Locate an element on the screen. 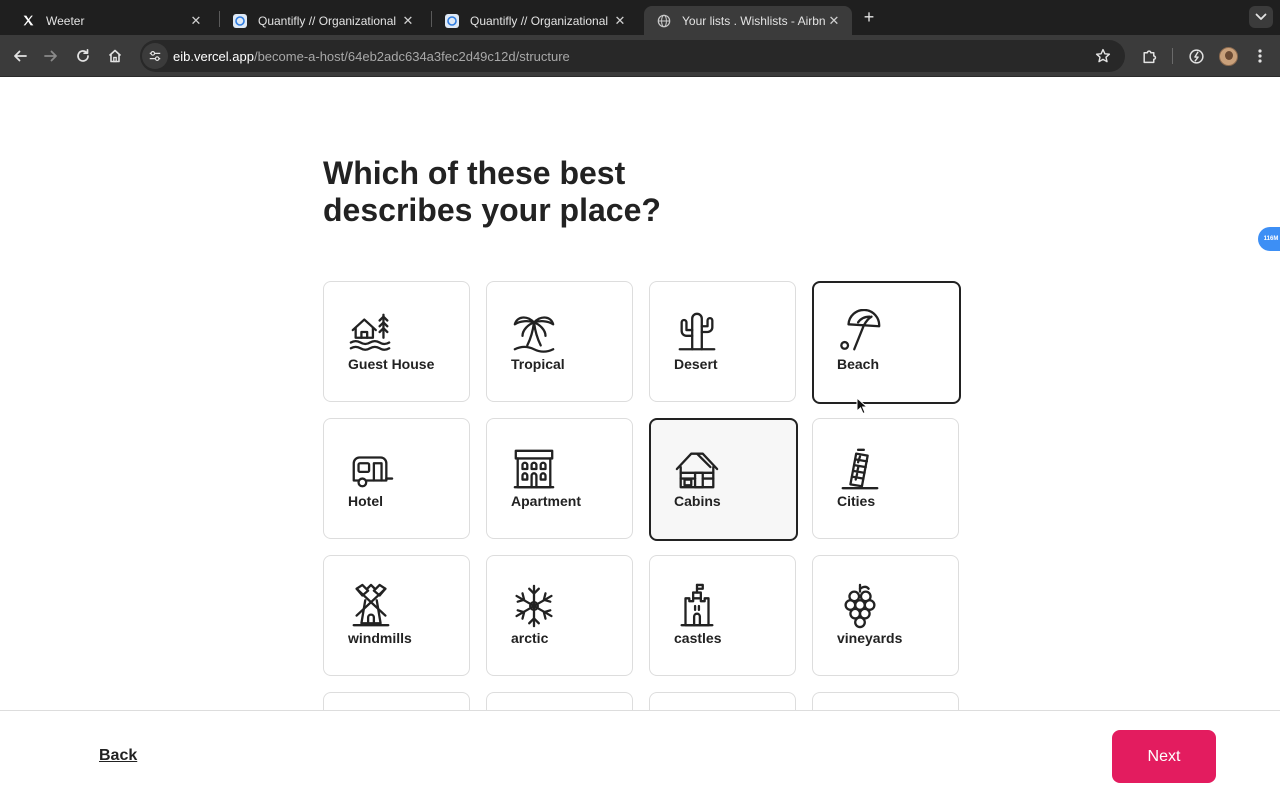  grapes-icon is located at coordinates (860, 606).